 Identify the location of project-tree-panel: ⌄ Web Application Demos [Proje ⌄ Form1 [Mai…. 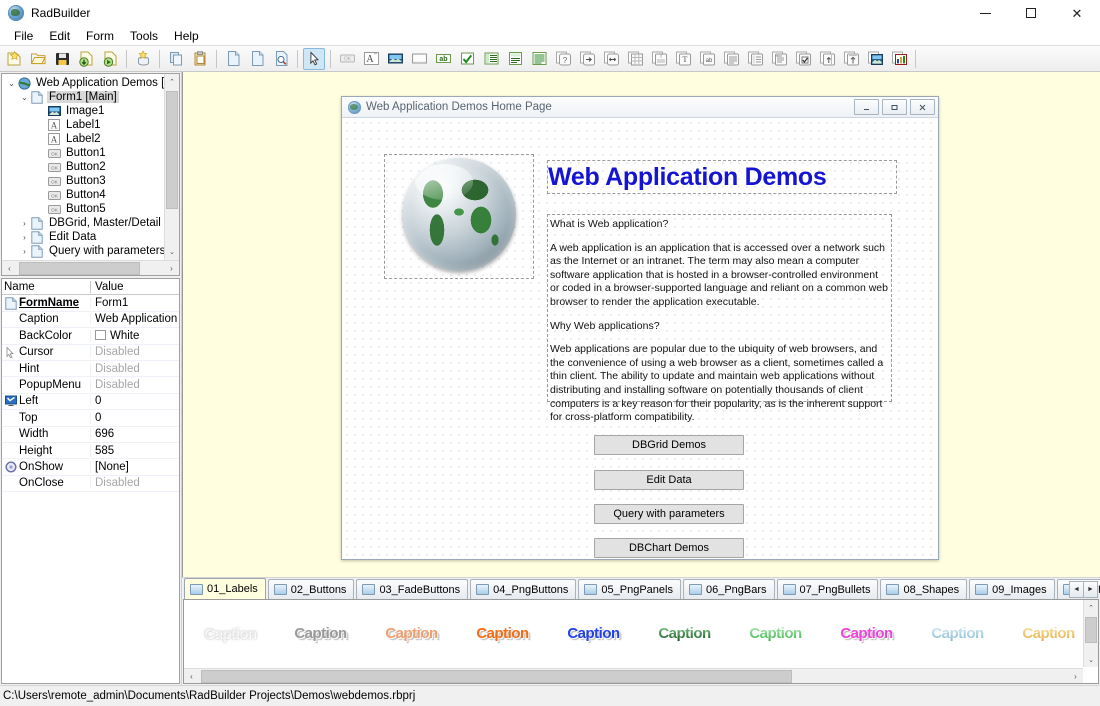
(90, 174).